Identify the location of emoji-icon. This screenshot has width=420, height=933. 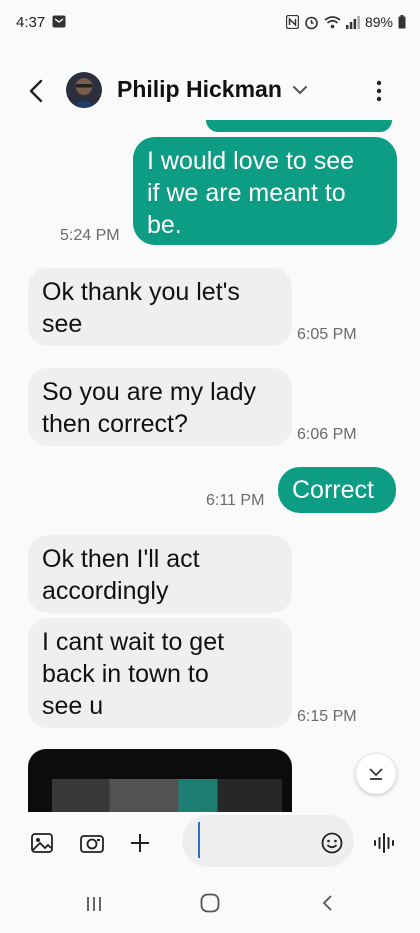
(332, 843).